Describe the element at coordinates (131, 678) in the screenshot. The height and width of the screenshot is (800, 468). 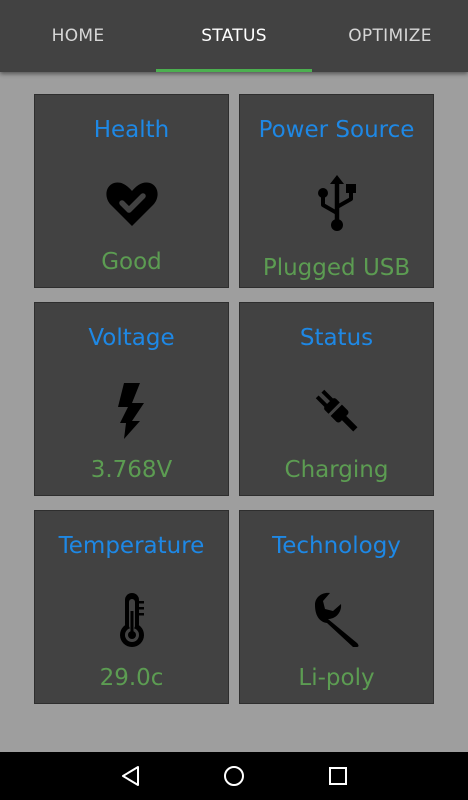
I see `temperature-value: 29.0c` at that location.